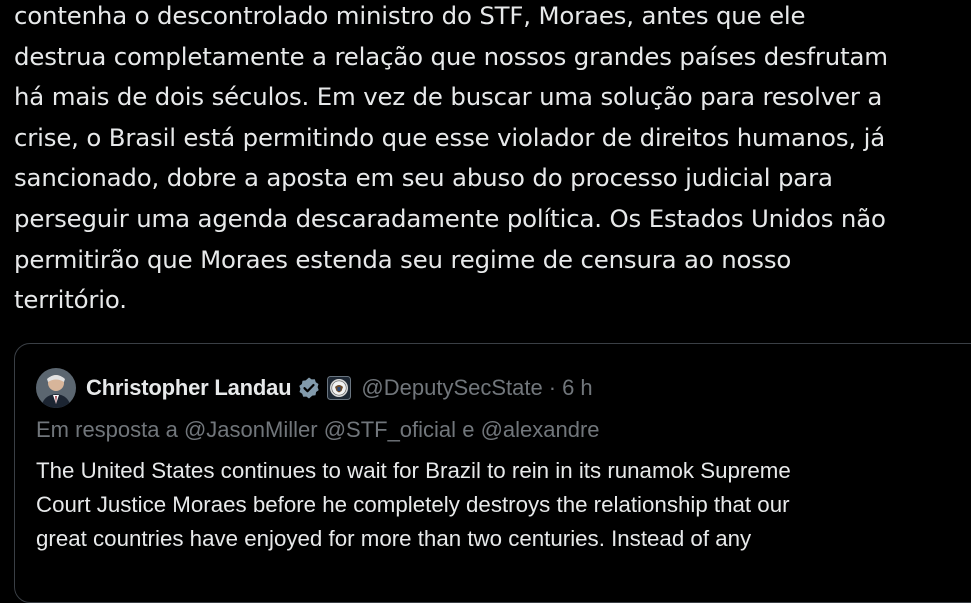 The image size is (971, 603). What do you see at coordinates (107, 429) in the screenshot?
I see `reply-prefix: Em resposta a` at bounding box center [107, 429].